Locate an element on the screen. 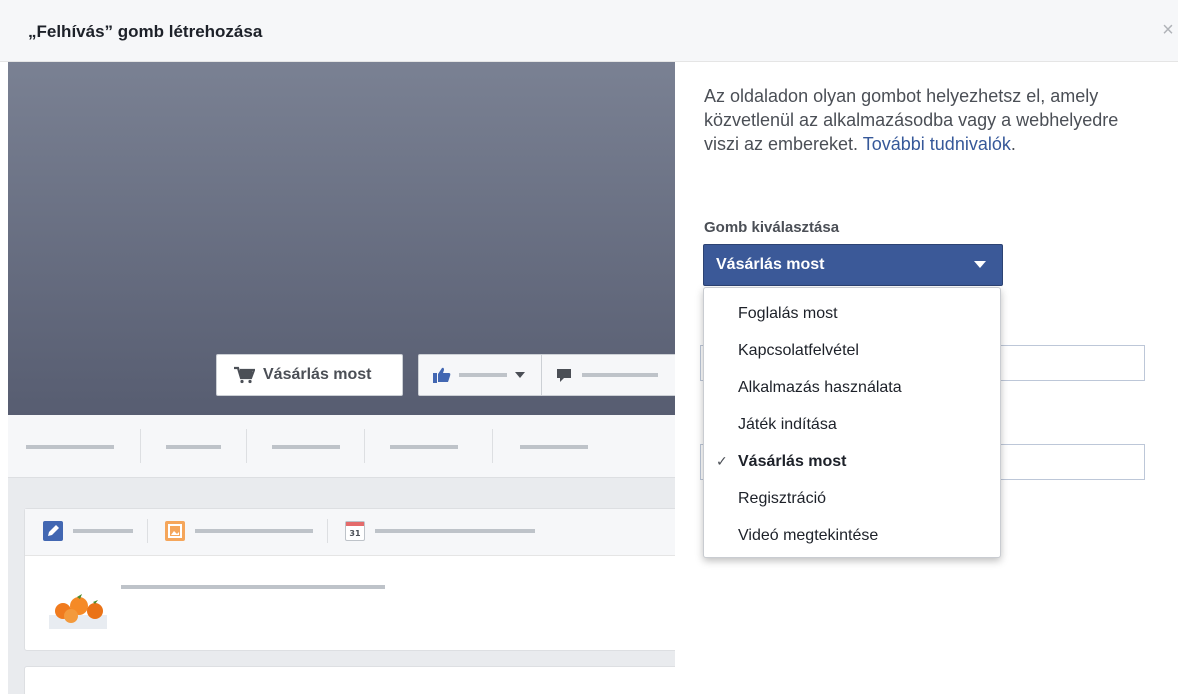 The width and height of the screenshot is (1178, 694). calendar-icon: 31 is located at coordinates (355, 531).